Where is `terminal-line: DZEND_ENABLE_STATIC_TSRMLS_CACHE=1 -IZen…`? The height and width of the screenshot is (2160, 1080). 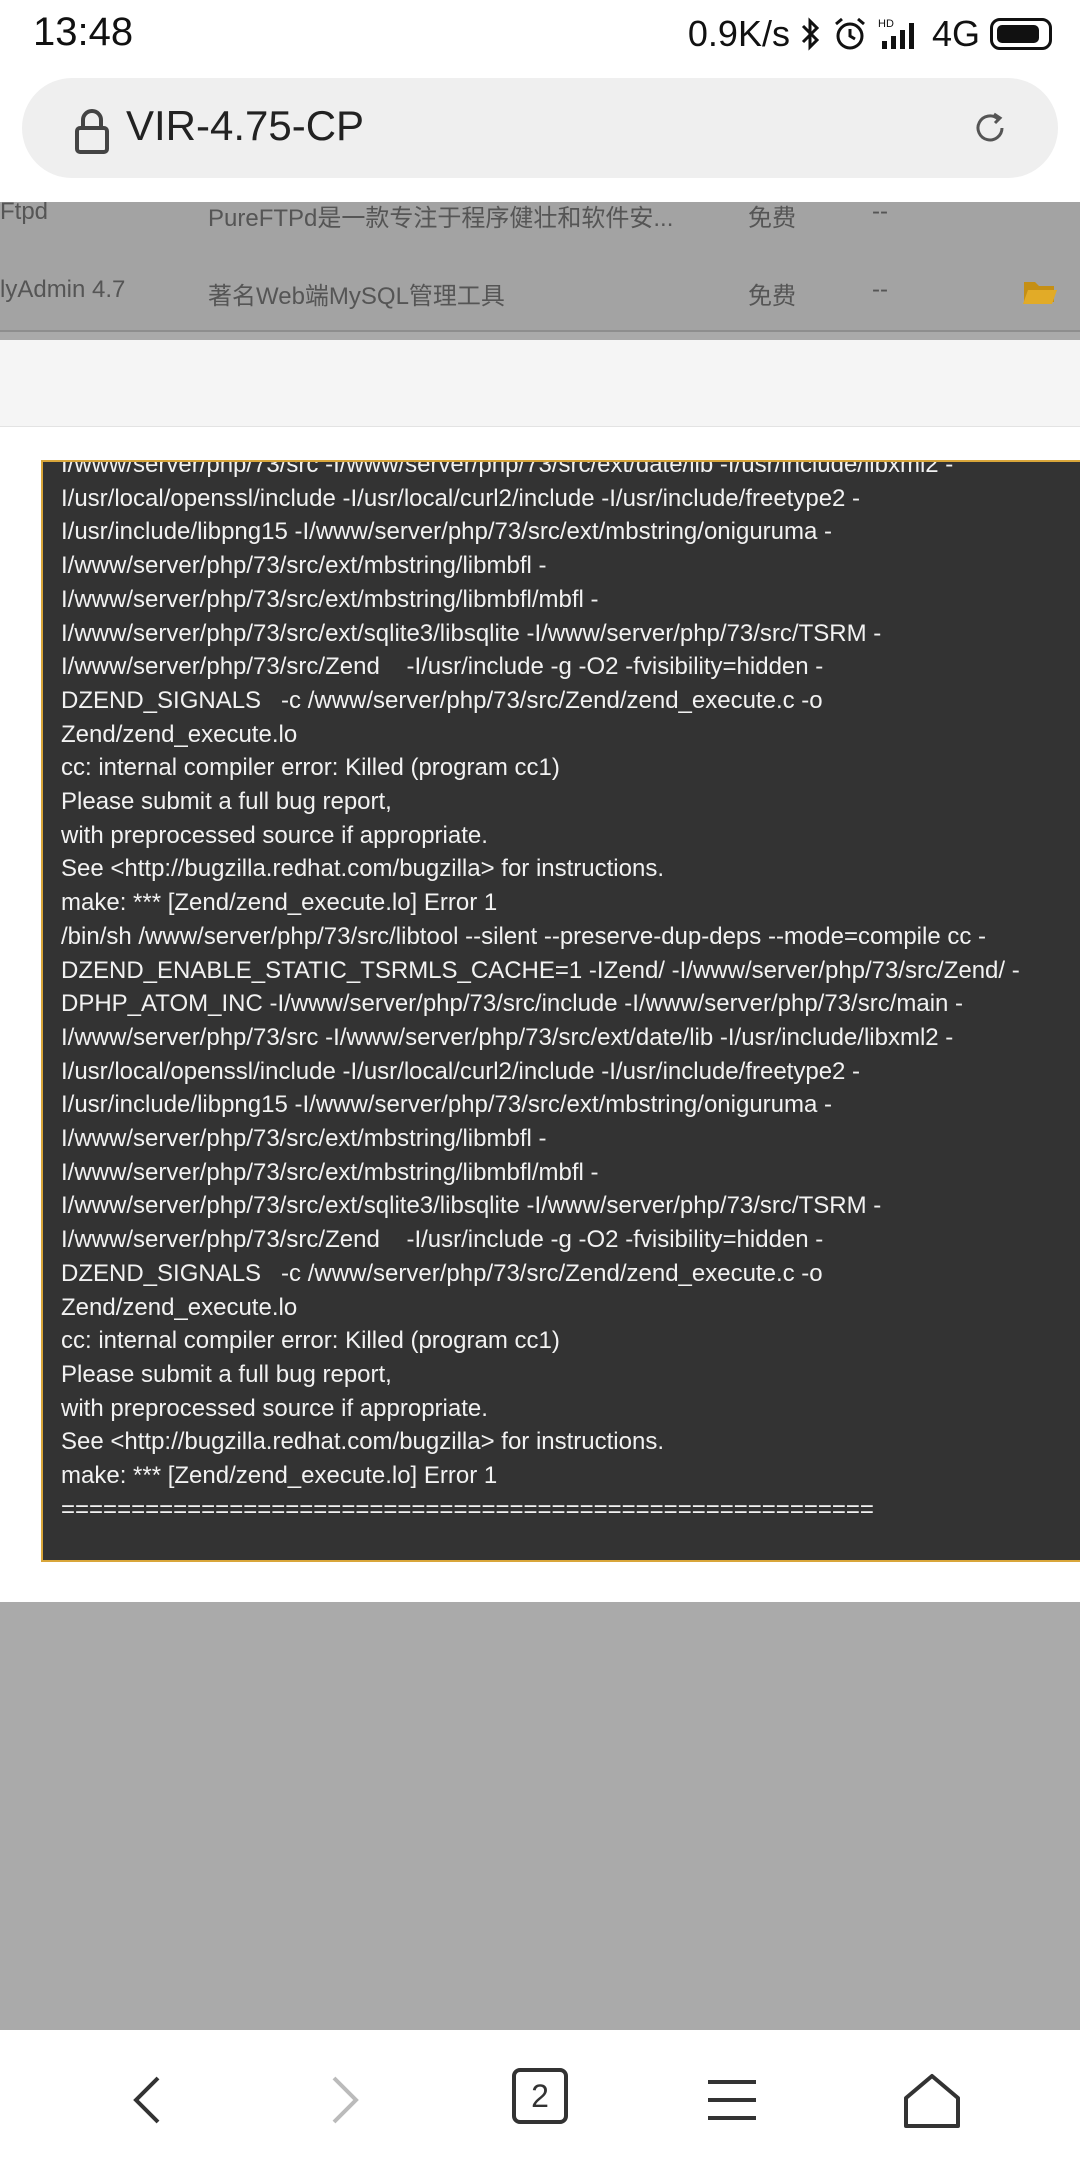
terminal-line: DZEND_ENABLE_STATIC_TSRMLS_CACHE=1 -IZen… is located at coordinates (540, 970).